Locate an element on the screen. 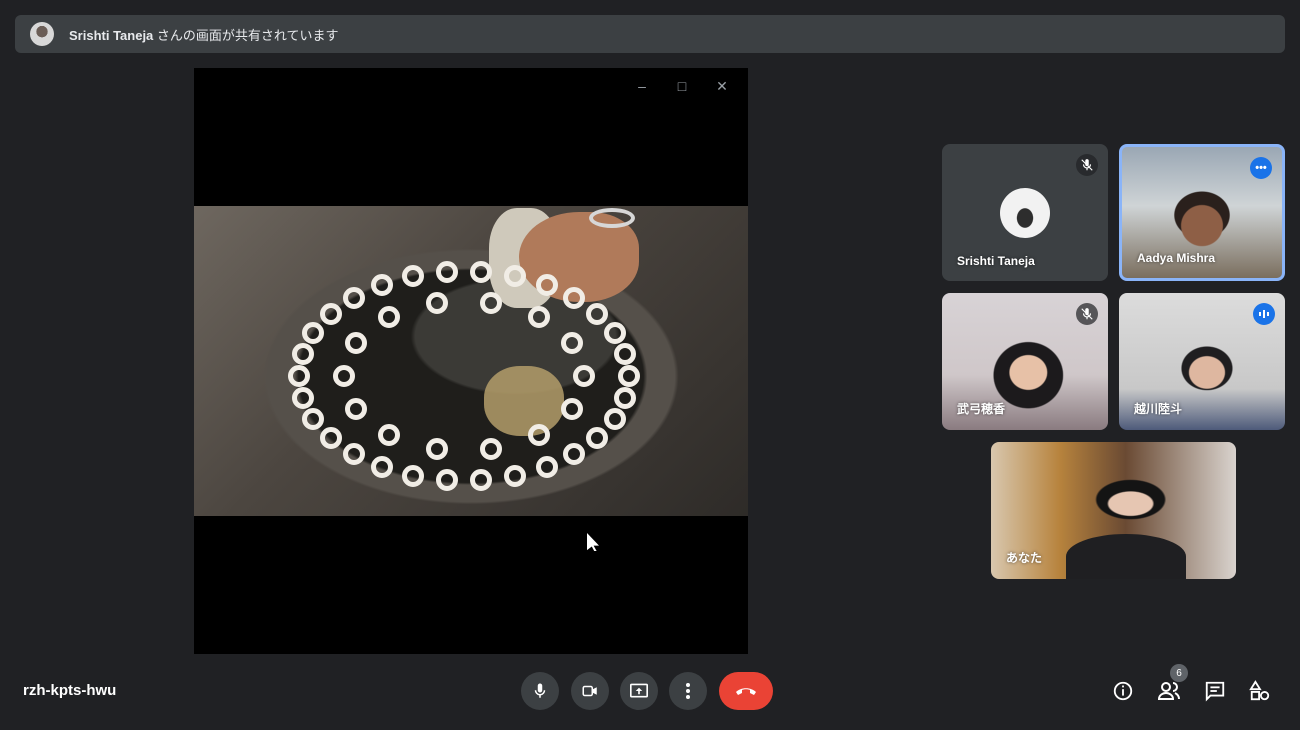  participant-tile-srishti: Srishti Taneja is located at coordinates (1025, 212).